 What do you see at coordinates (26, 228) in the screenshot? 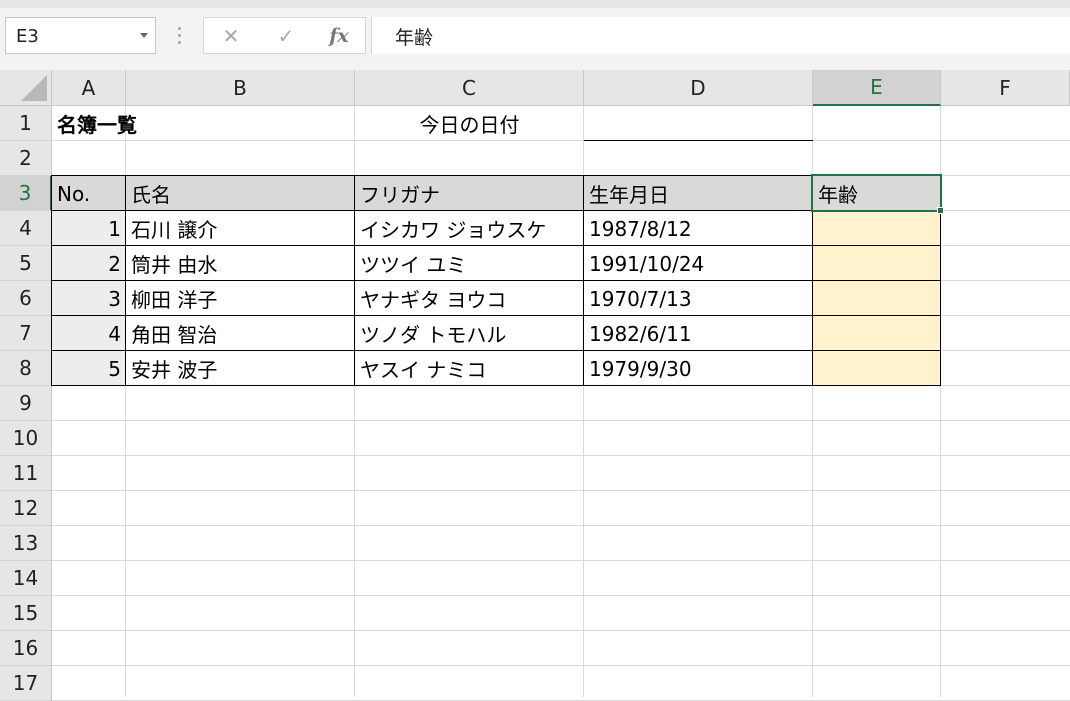
I see `row-header-4: 4` at bounding box center [26, 228].